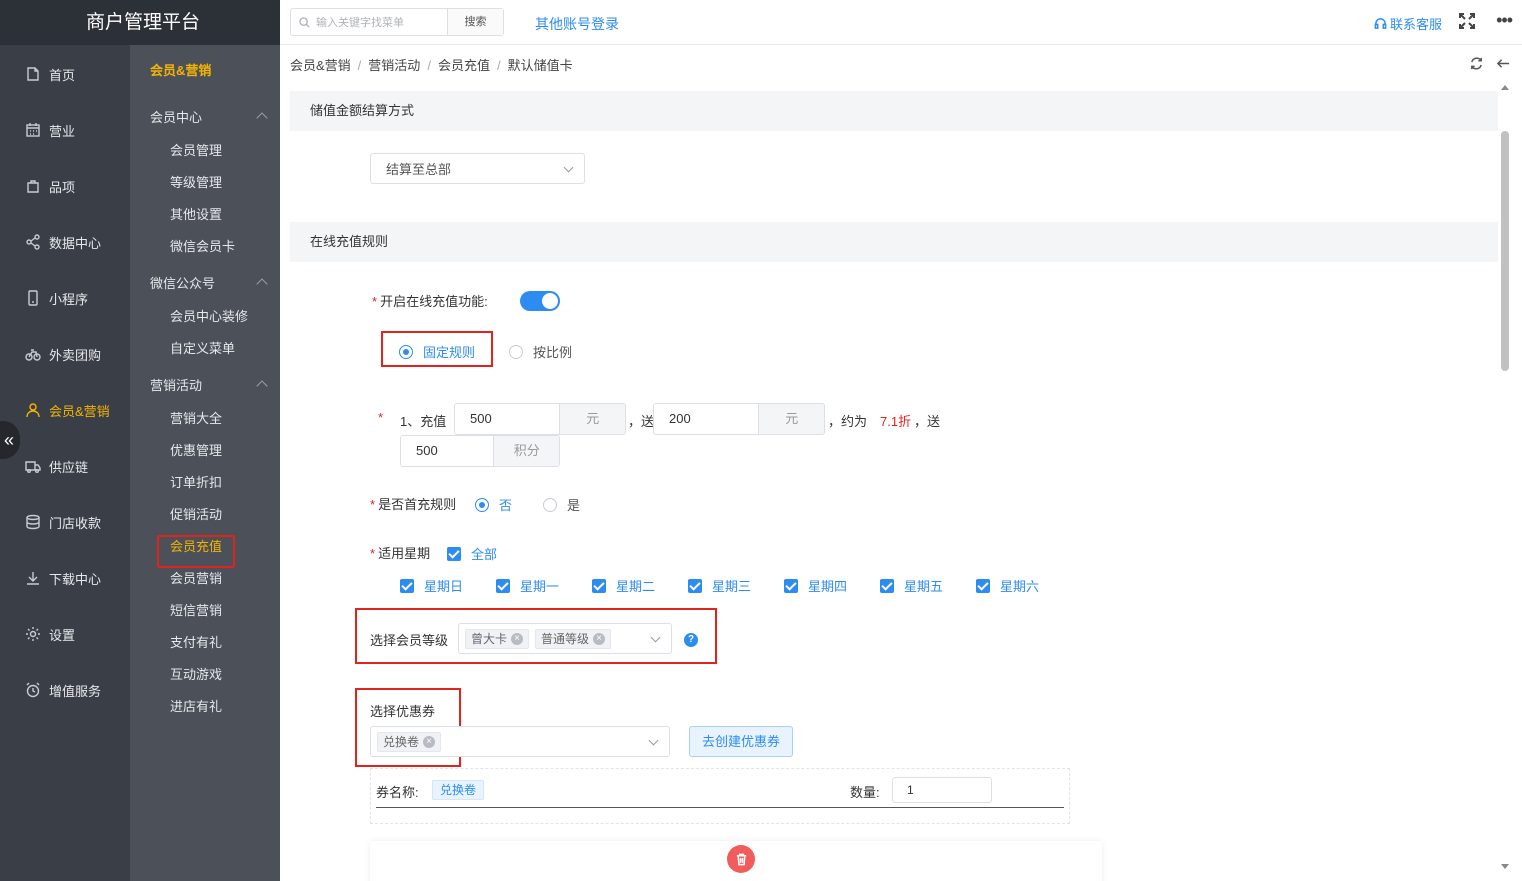 This screenshot has height=881, width=1522. I want to click on subnav-item: 自定义菜单, so click(205, 349).